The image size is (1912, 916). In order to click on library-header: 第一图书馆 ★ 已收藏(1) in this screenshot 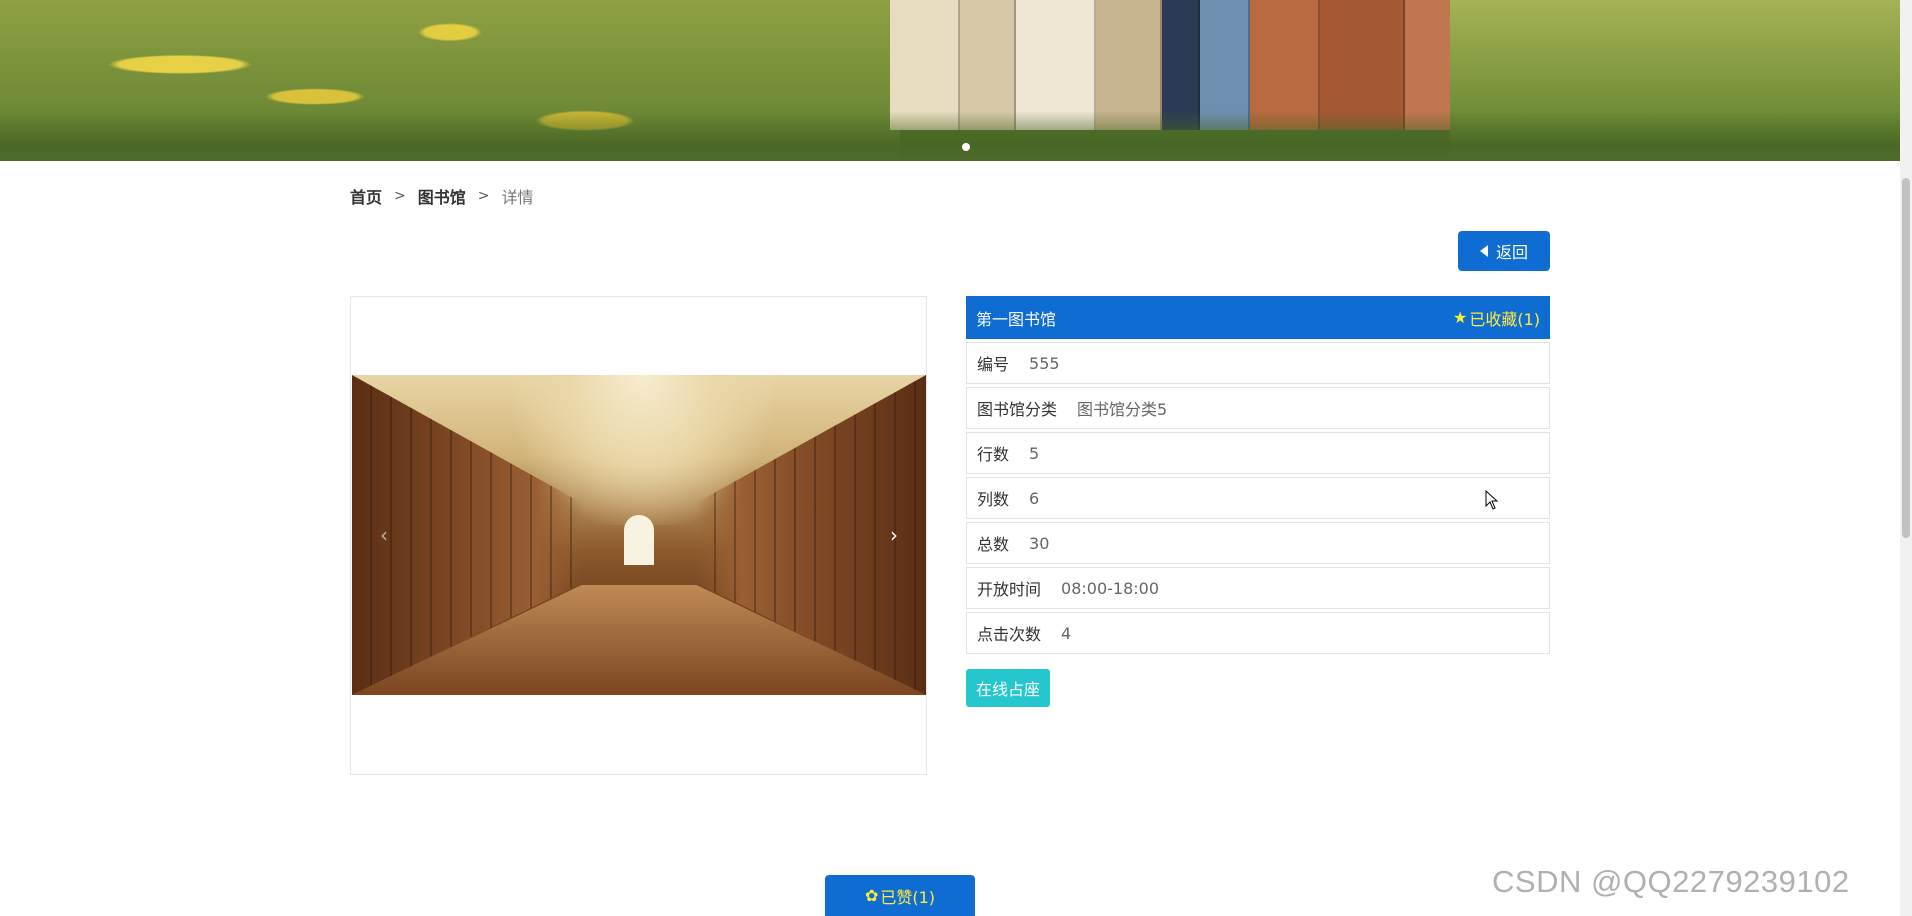, I will do `click(1258, 317)`.